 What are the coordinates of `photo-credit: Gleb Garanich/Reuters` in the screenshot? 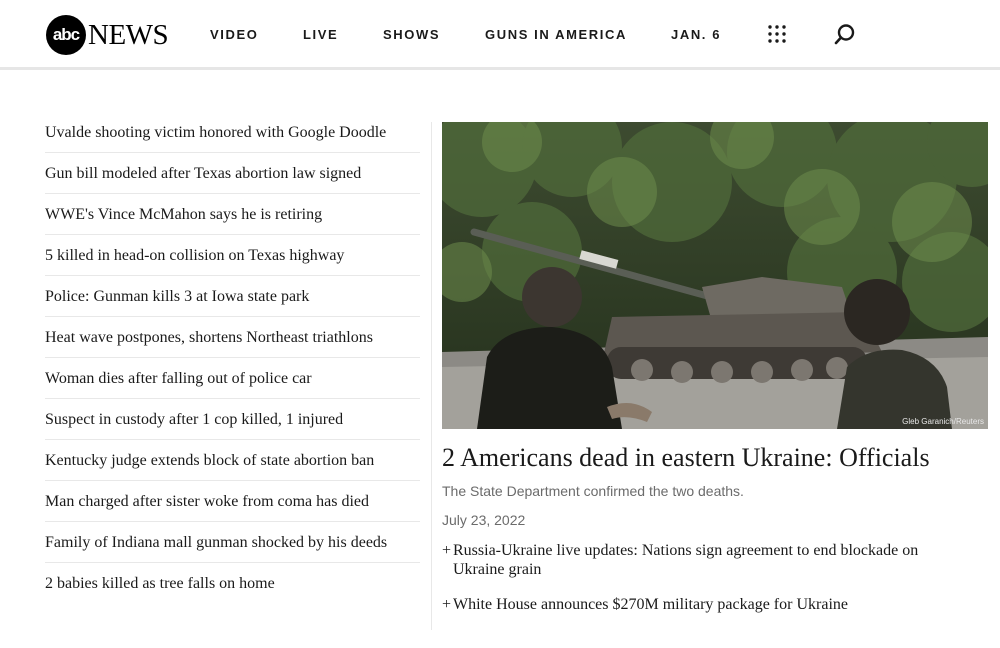 It's located at (943, 421).